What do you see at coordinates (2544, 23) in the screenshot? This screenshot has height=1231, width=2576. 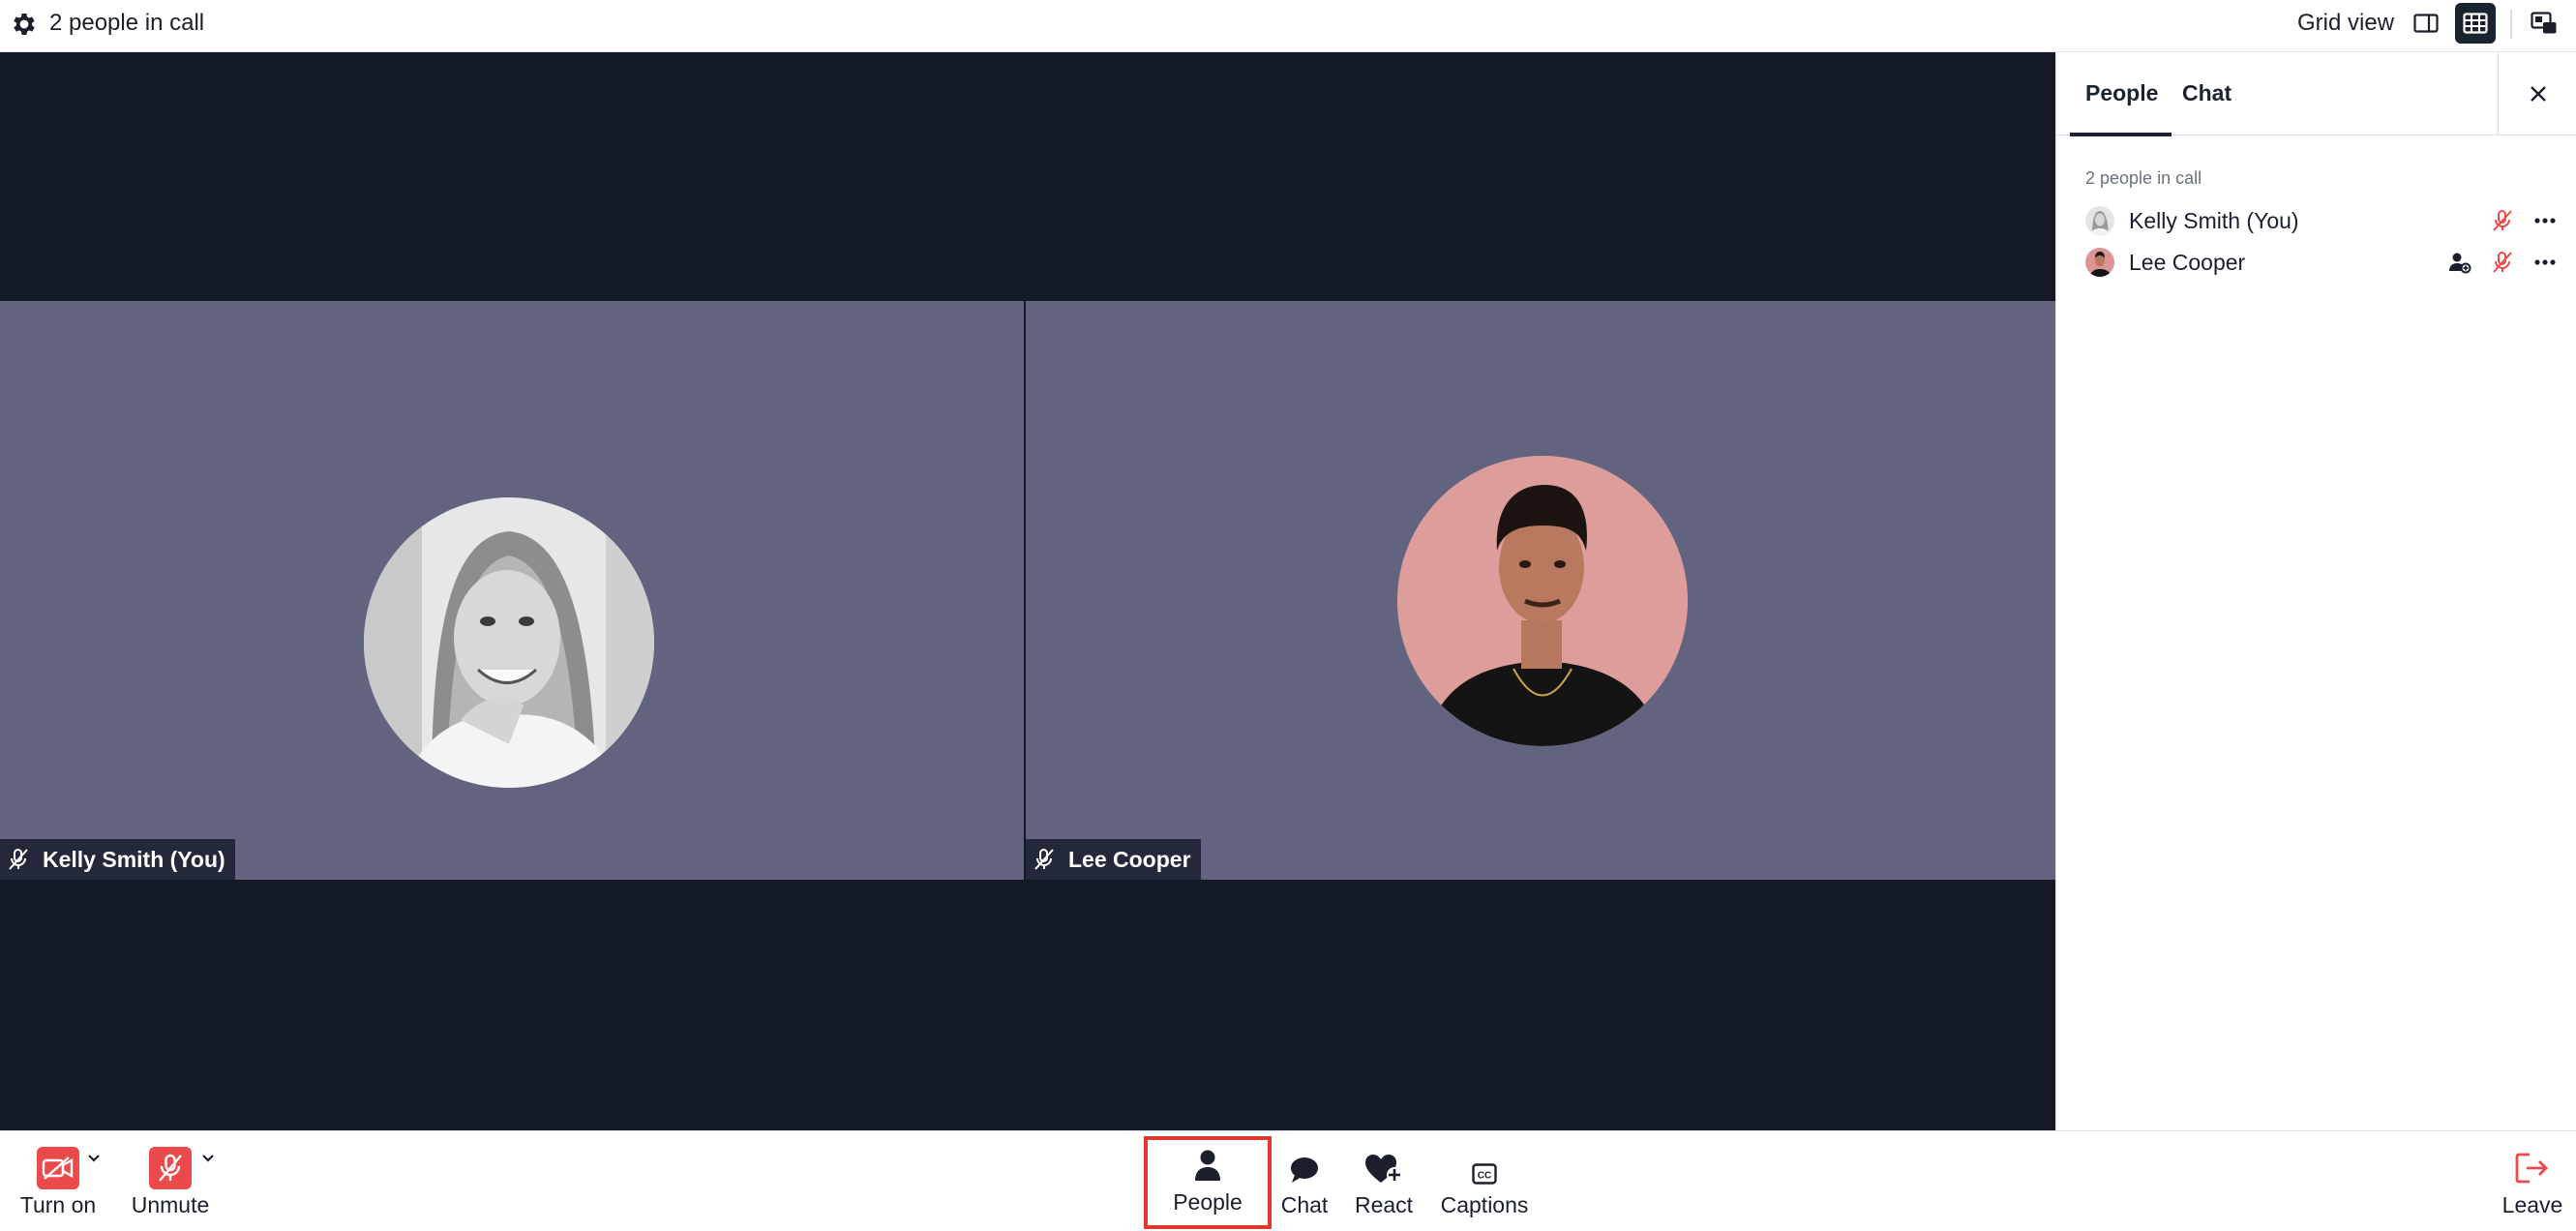 I see `picture-in-picture-icon` at bounding box center [2544, 23].